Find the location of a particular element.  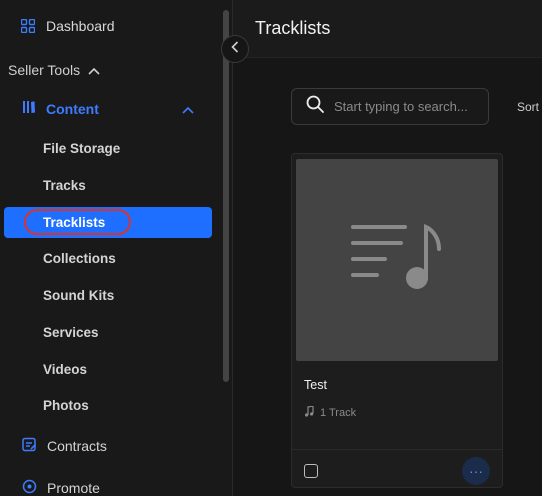

search-box is located at coordinates (390, 106).